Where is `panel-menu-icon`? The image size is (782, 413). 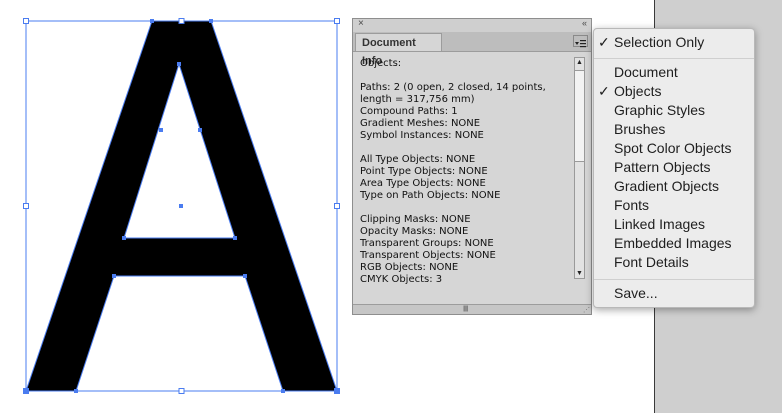 panel-menu-icon is located at coordinates (580, 44).